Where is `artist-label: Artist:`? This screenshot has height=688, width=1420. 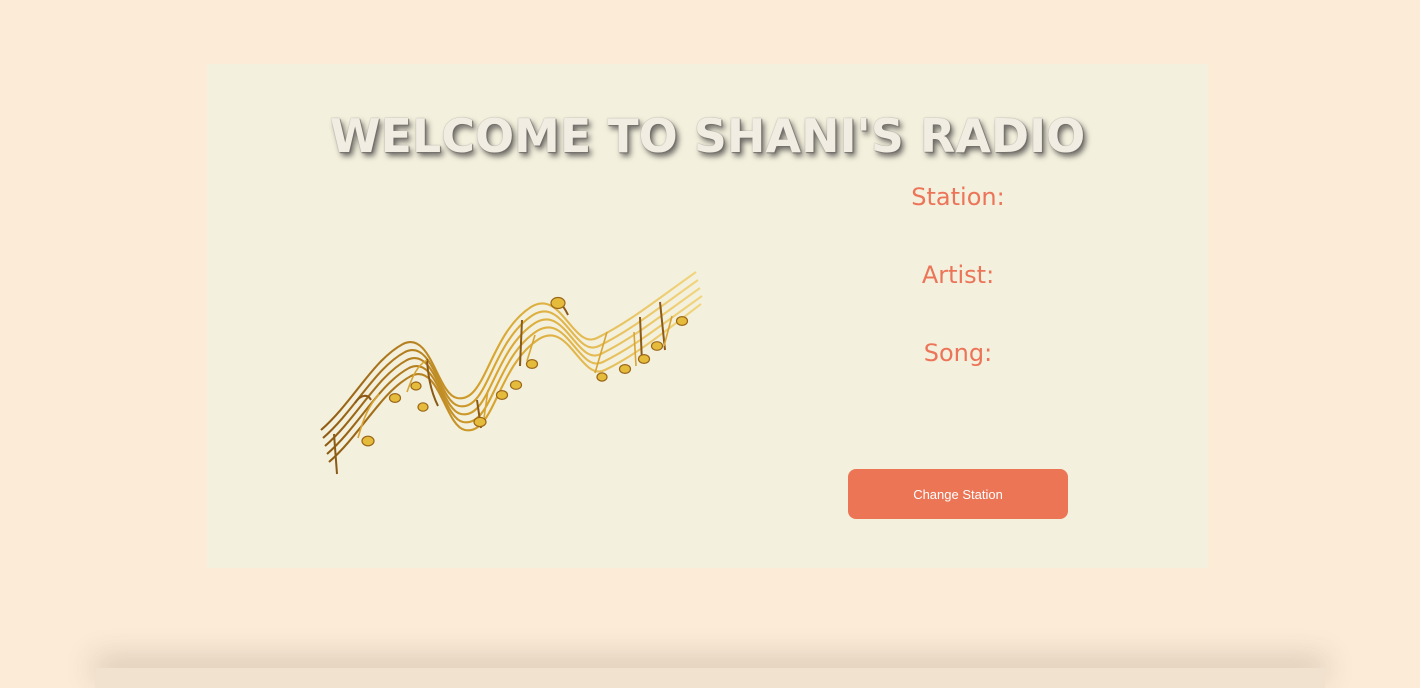 artist-label: Artist: is located at coordinates (958, 275).